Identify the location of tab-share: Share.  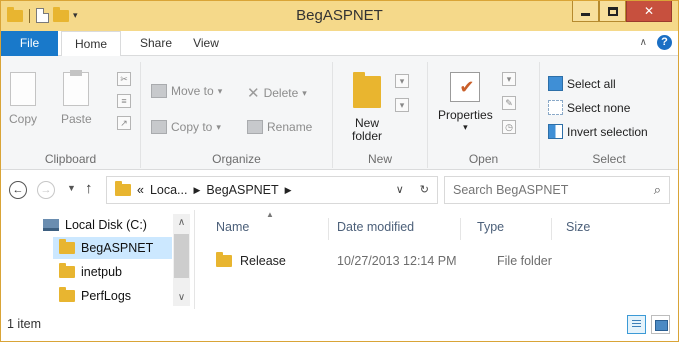
(156, 43).